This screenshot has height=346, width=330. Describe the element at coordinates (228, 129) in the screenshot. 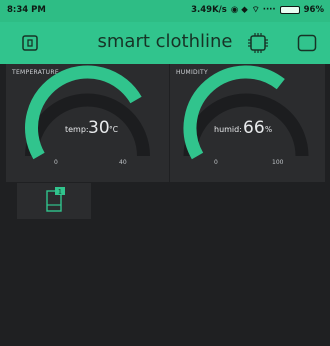

I see `humidity-prefix: humid:` at that location.